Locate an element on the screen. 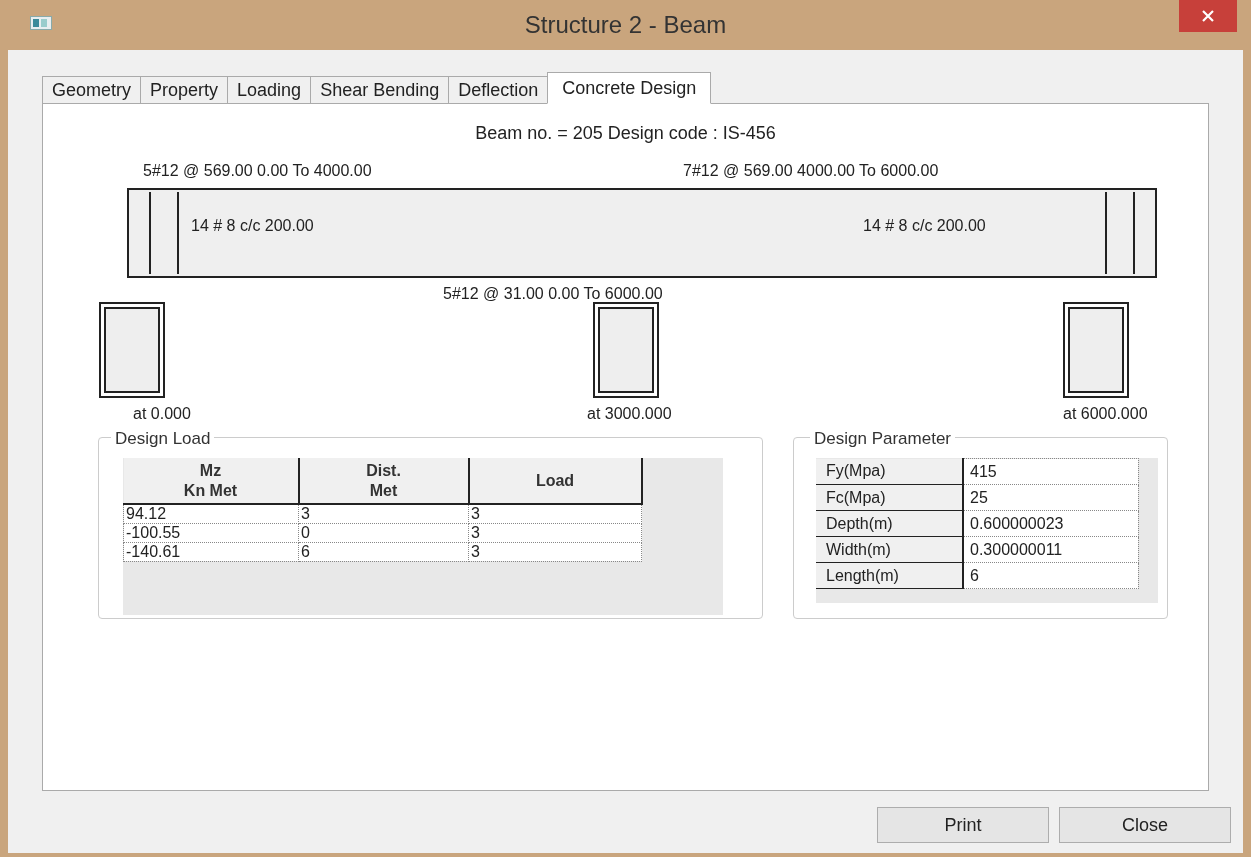  top-bar-label: 7#12 @ 569.00 4000.00 To 6000.00 is located at coordinates (811, 171).